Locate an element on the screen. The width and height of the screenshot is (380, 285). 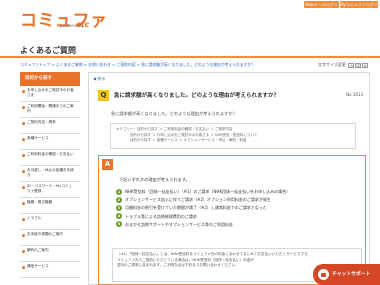
number-5-icon: 5 is located at coordinates (119, 224).